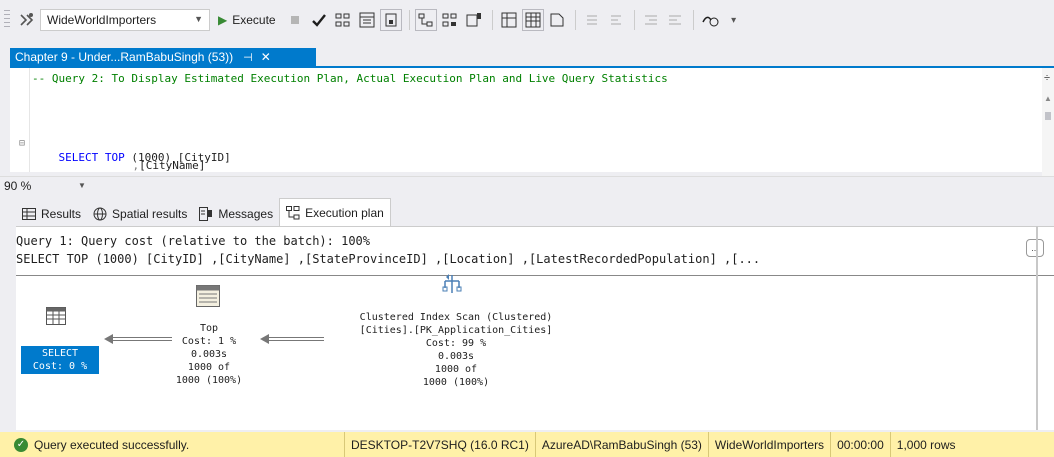 Image resolution: width=1054 pixels, height=457 pixels. I want to click on pin-icon: ⊣, so click(248, 57).